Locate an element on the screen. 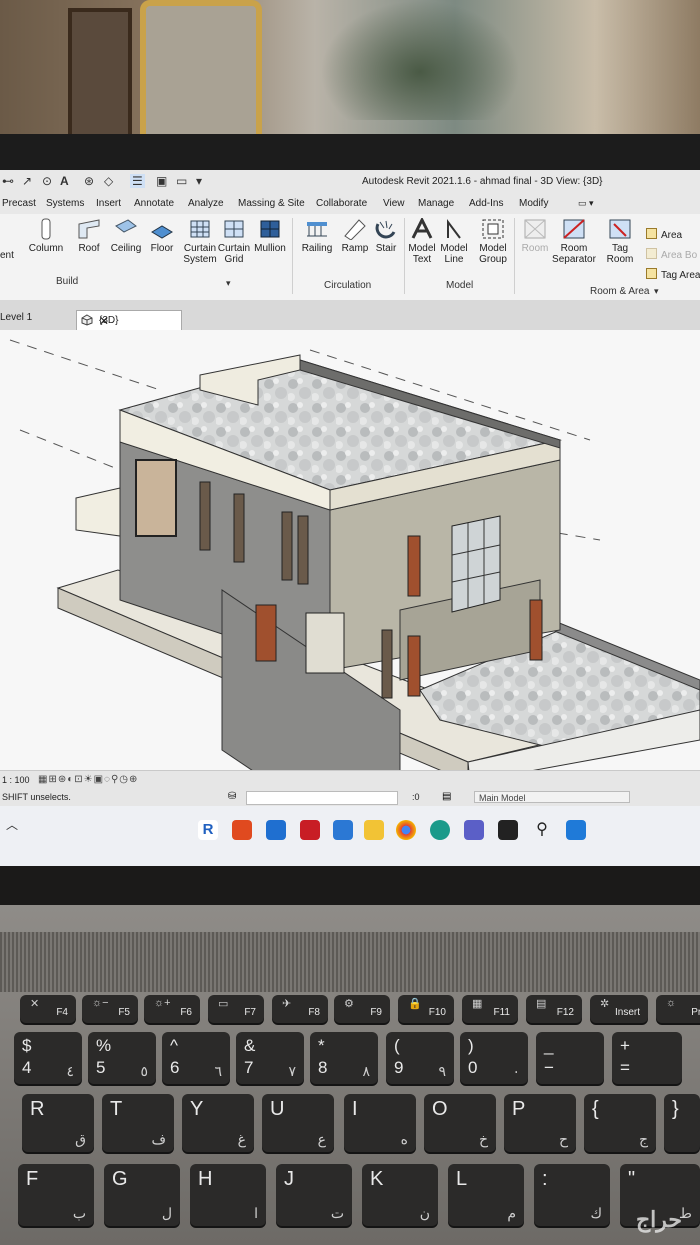 The height and width of the screenshot is (1245, 700). key-f7: ▭ F7 is located at coordinates (236, 1009).